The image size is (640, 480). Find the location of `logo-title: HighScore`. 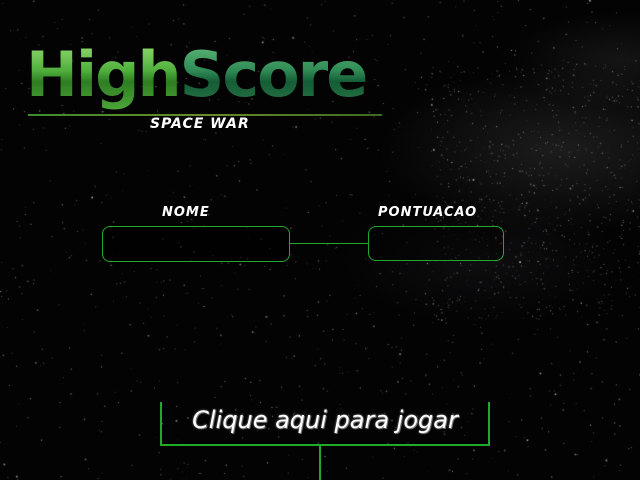

logo-title: HighScore is located at coordinates (197, 74).